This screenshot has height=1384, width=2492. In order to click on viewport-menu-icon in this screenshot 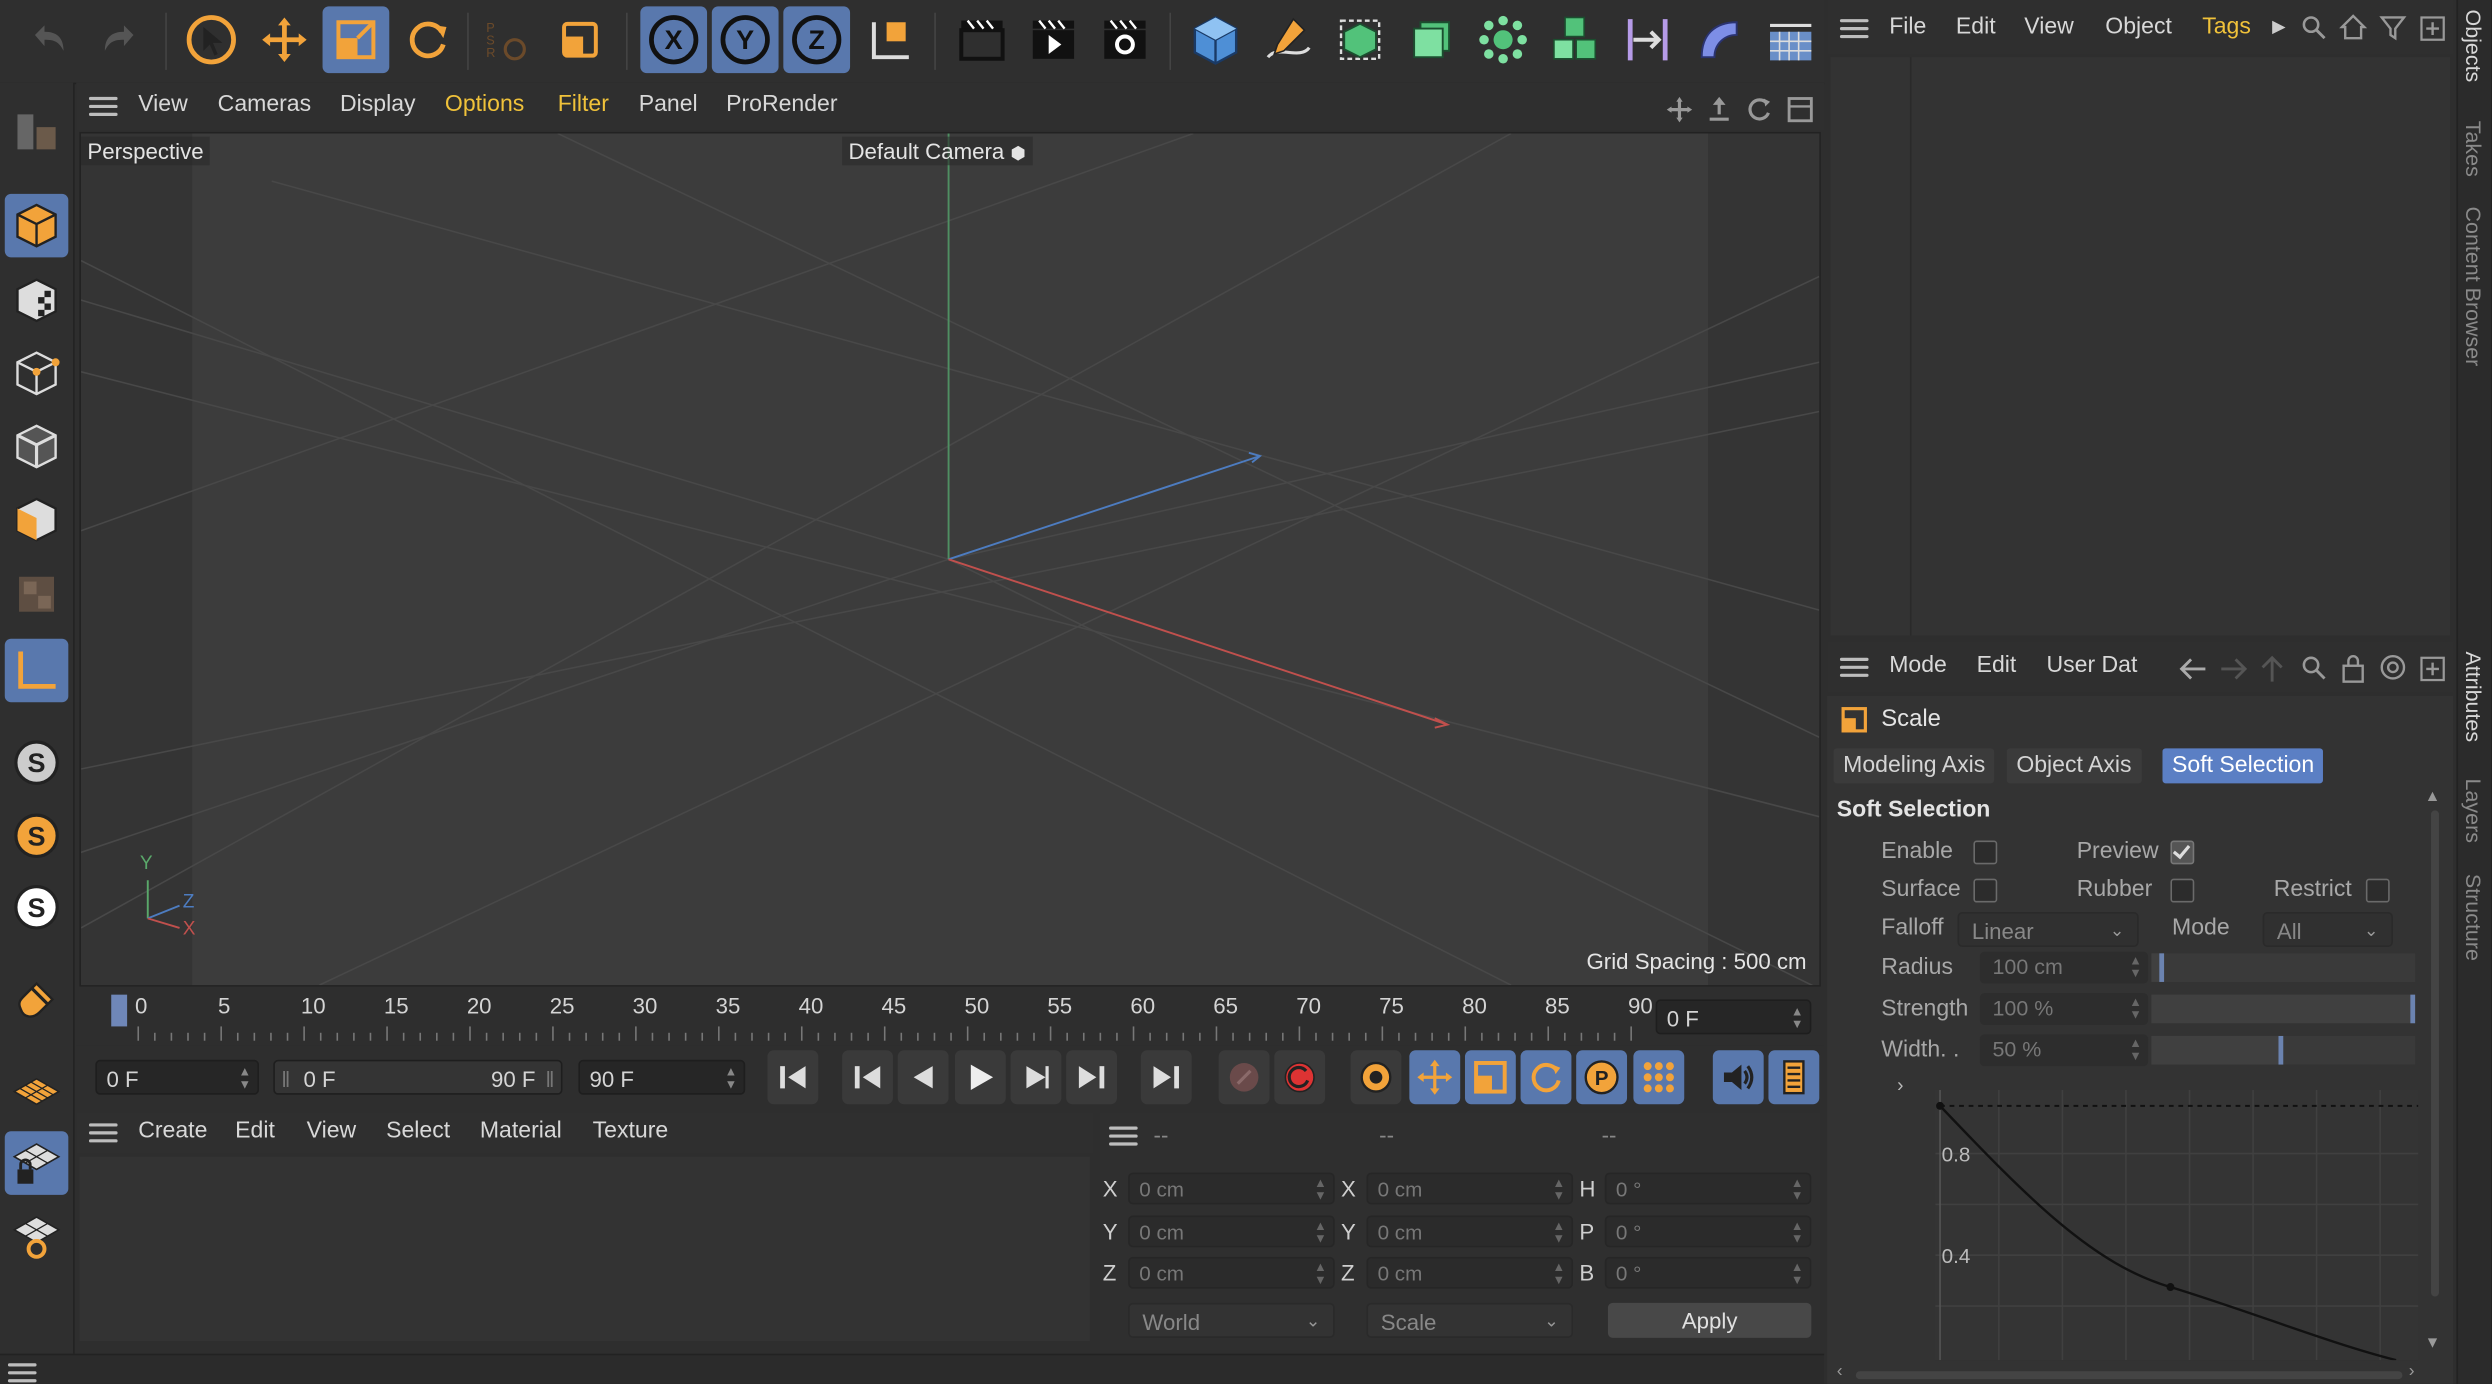, I will do `click(103, 106)`.